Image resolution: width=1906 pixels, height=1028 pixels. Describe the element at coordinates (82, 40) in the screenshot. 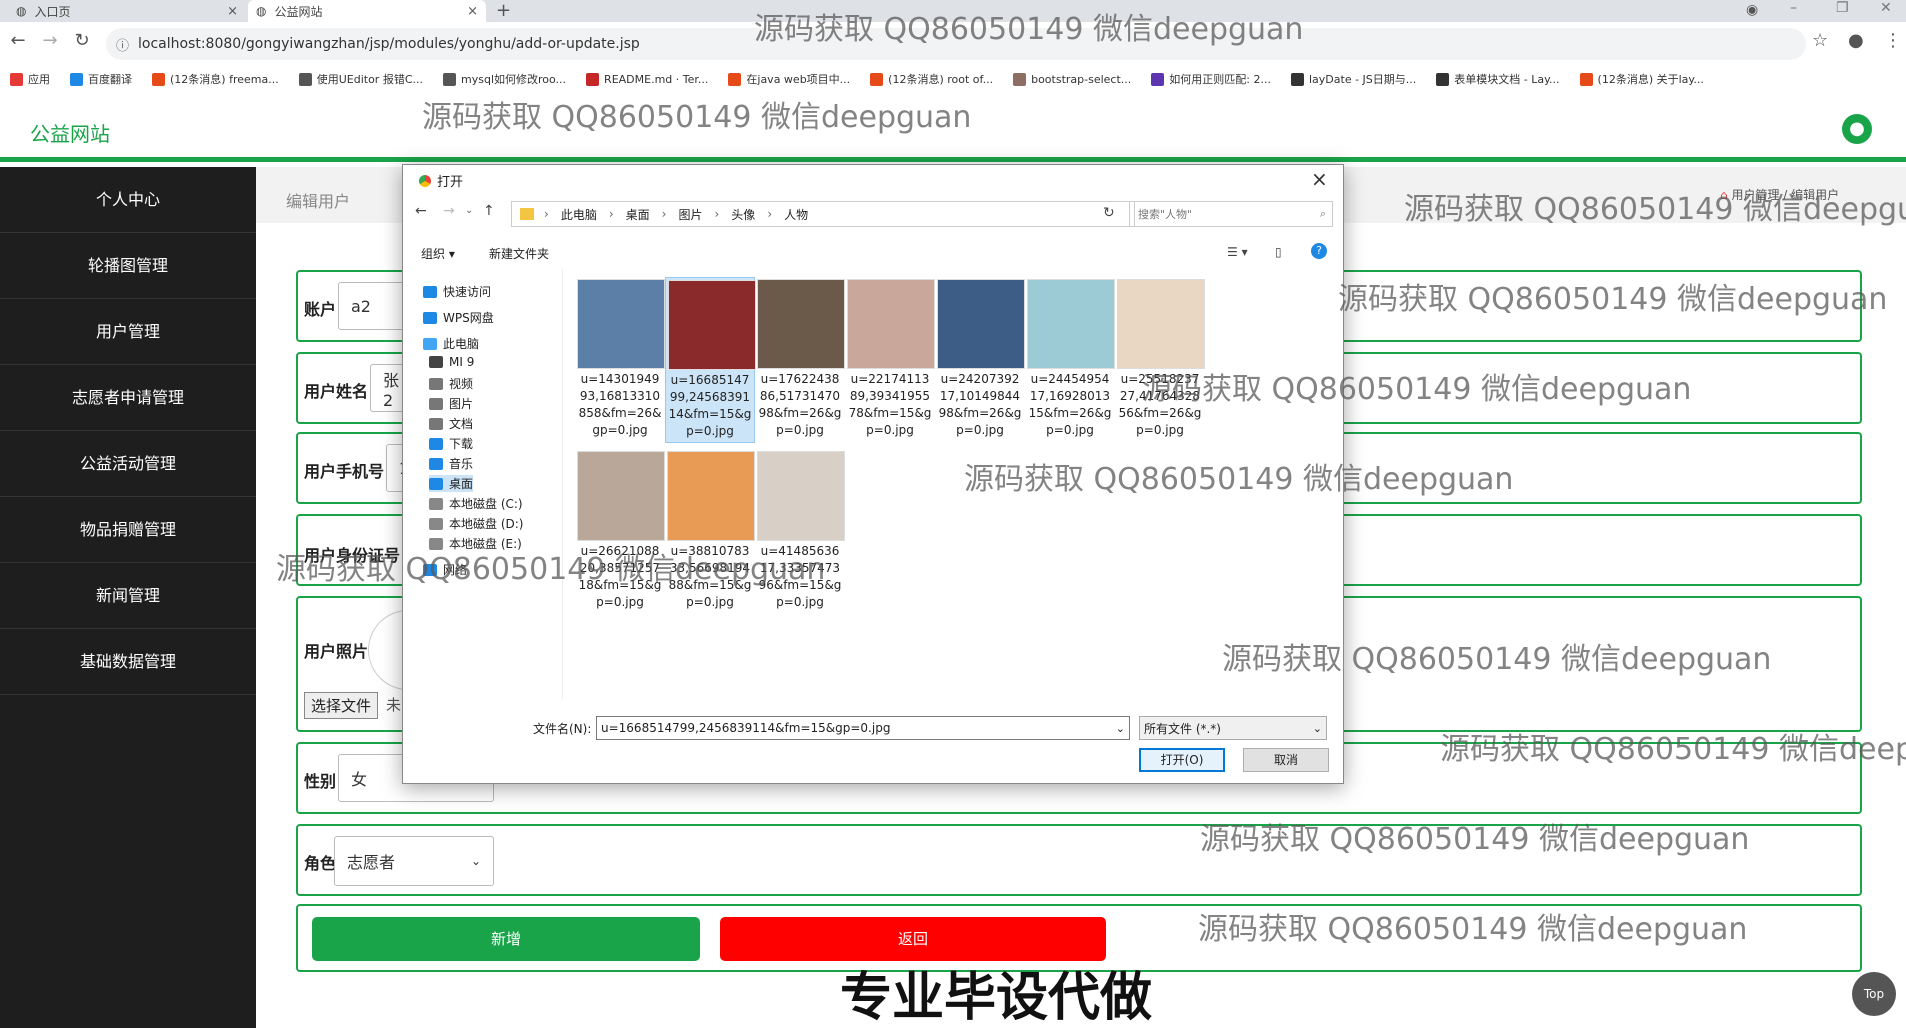

I see `reload-icon: ↻` at that location.